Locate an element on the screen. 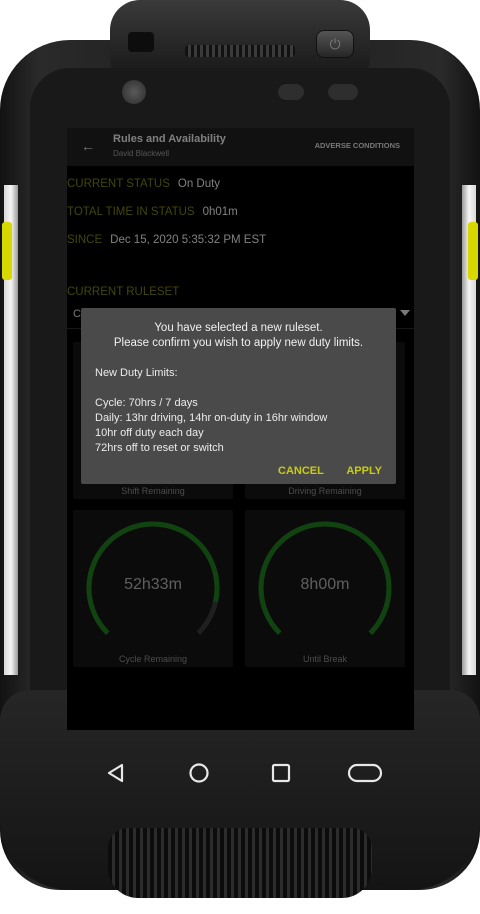  duty-limit-item: 72hrs off to reset or switch is located at coordinates (159, 448).